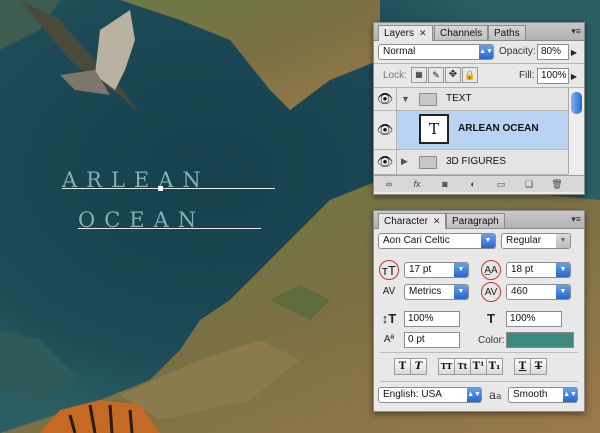  I want to click on tab-paths-label: Paths, so click(507, 33).